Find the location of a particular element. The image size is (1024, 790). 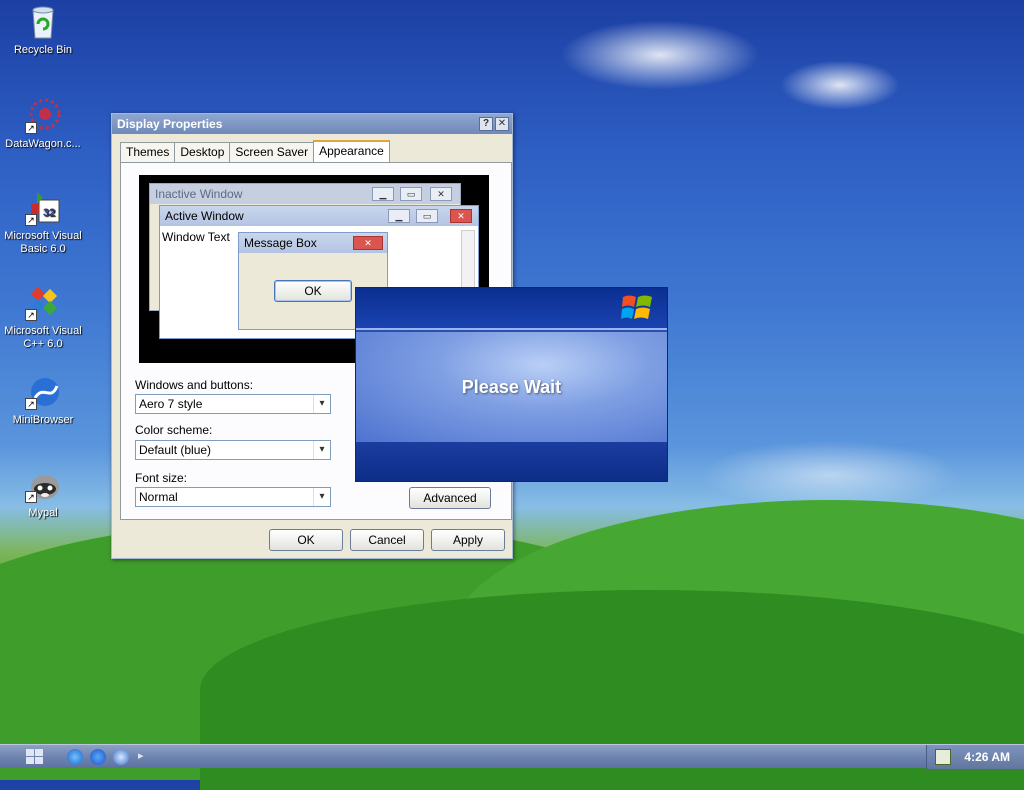

ok-button: OK is located at coordinates (306, 540).